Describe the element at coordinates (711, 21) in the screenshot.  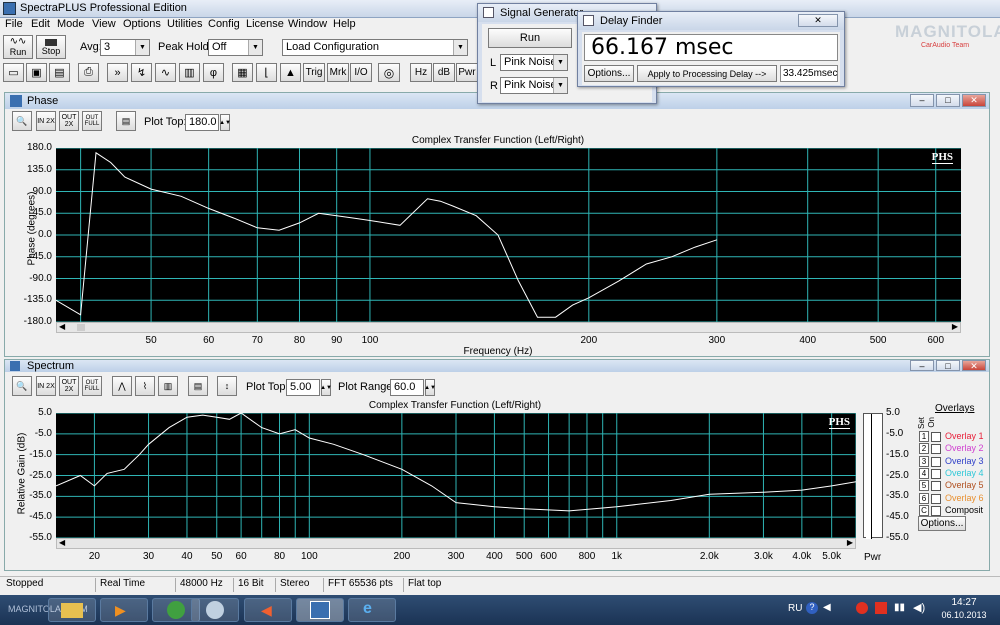
I see `delay-finder-titlebar: Delay Finder ✕` at that location.